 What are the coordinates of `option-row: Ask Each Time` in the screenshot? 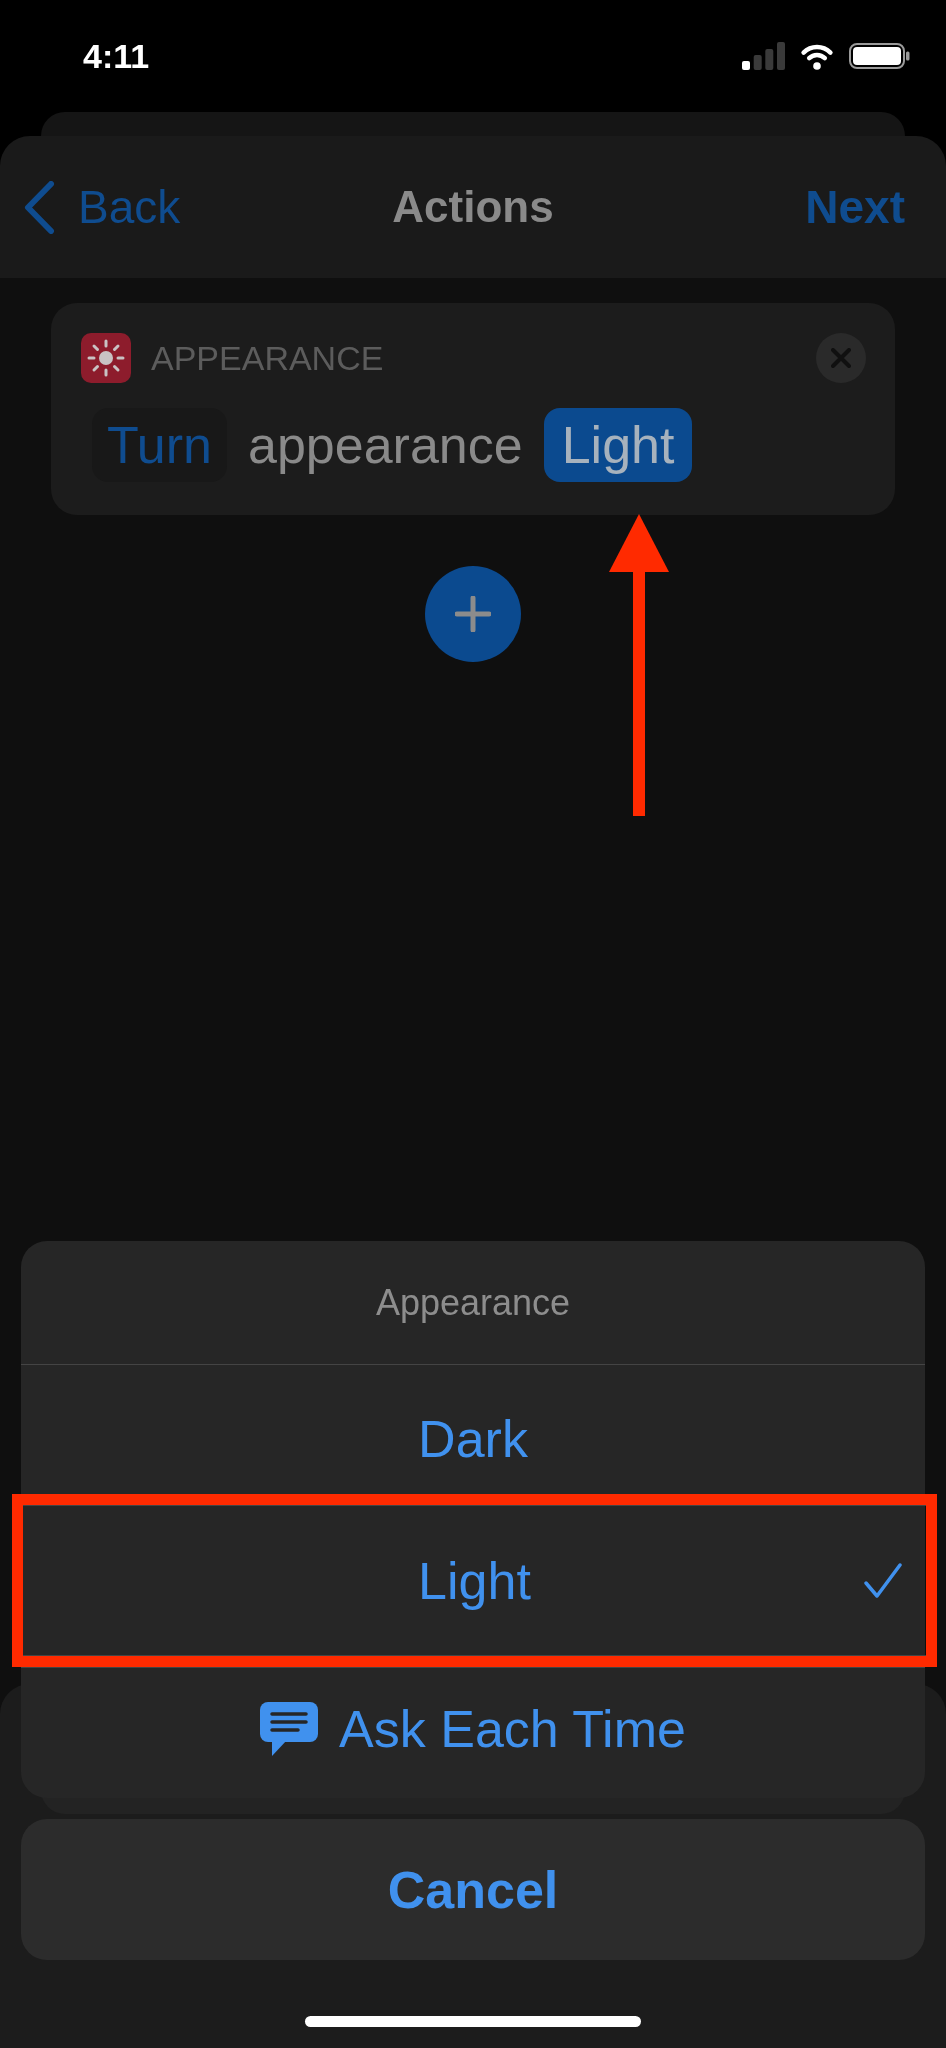 It's located at (473, 1732).